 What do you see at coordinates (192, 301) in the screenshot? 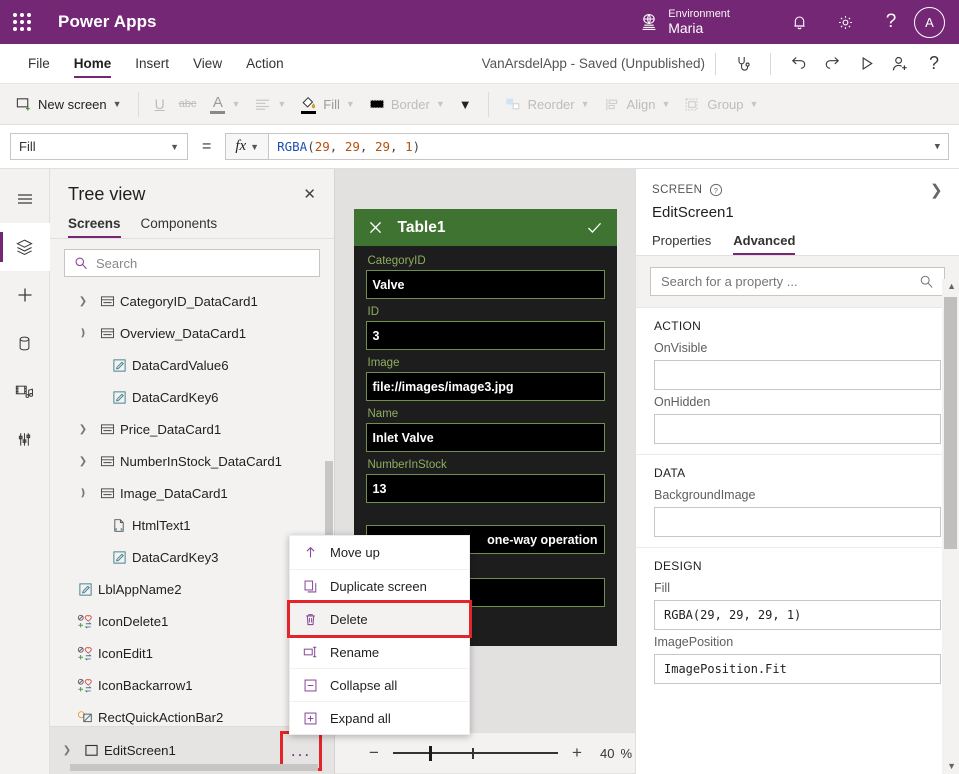
I see `tree-node: ❯ CategoryID_DataCard1` at bounding box center [192, 301].